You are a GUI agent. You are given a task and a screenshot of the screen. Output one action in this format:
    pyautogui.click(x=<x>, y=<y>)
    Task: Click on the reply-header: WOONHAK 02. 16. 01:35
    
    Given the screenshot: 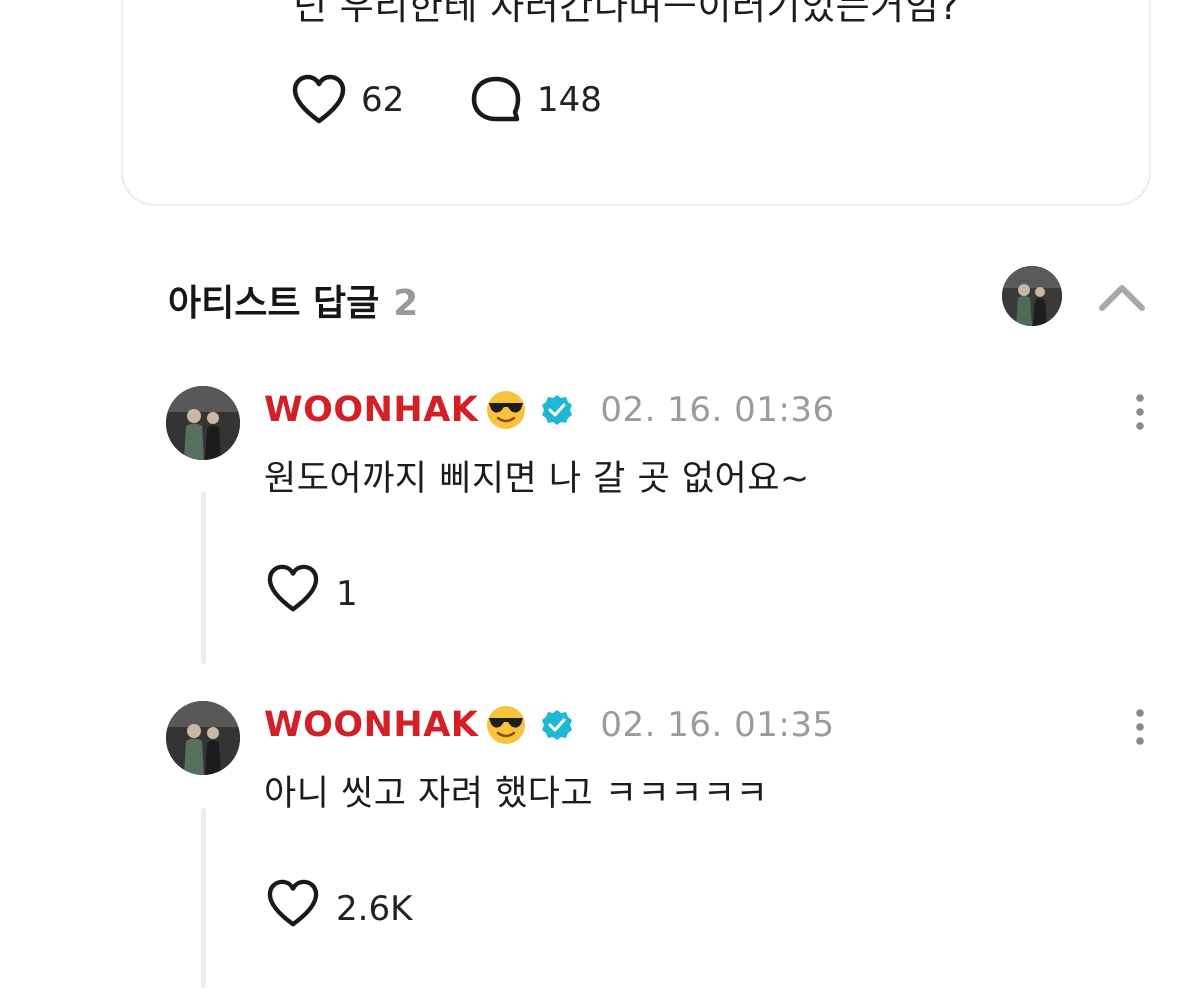 What is the action you would take?
    pyautogui.click(x=549, y=725)
    